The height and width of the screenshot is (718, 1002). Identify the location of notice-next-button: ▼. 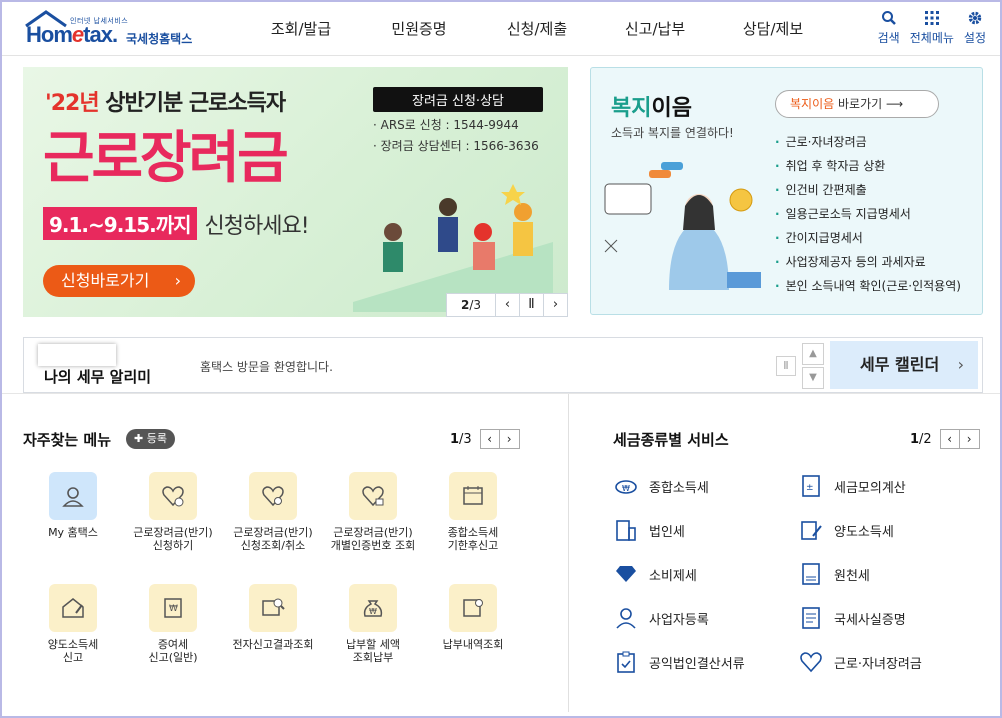
(813, 378).